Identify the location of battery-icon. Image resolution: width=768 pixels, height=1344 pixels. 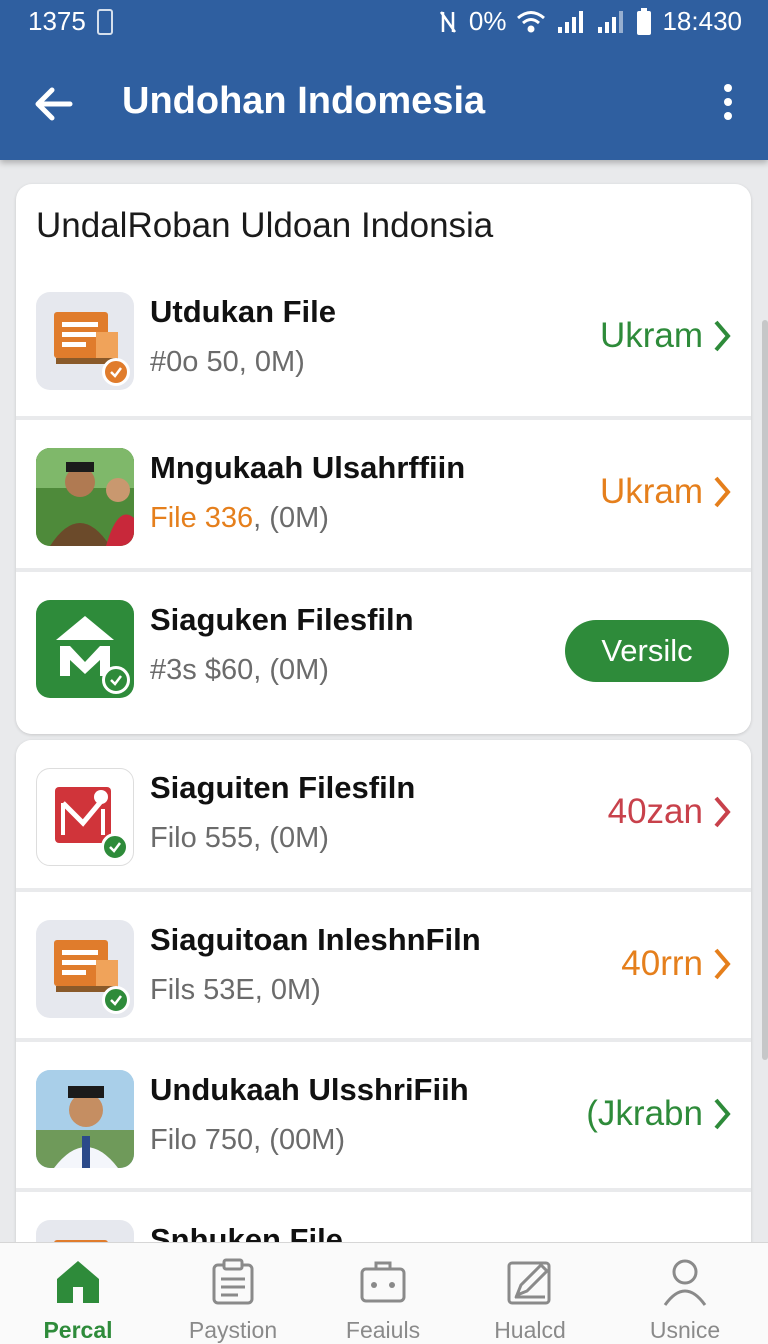
(644, 21).